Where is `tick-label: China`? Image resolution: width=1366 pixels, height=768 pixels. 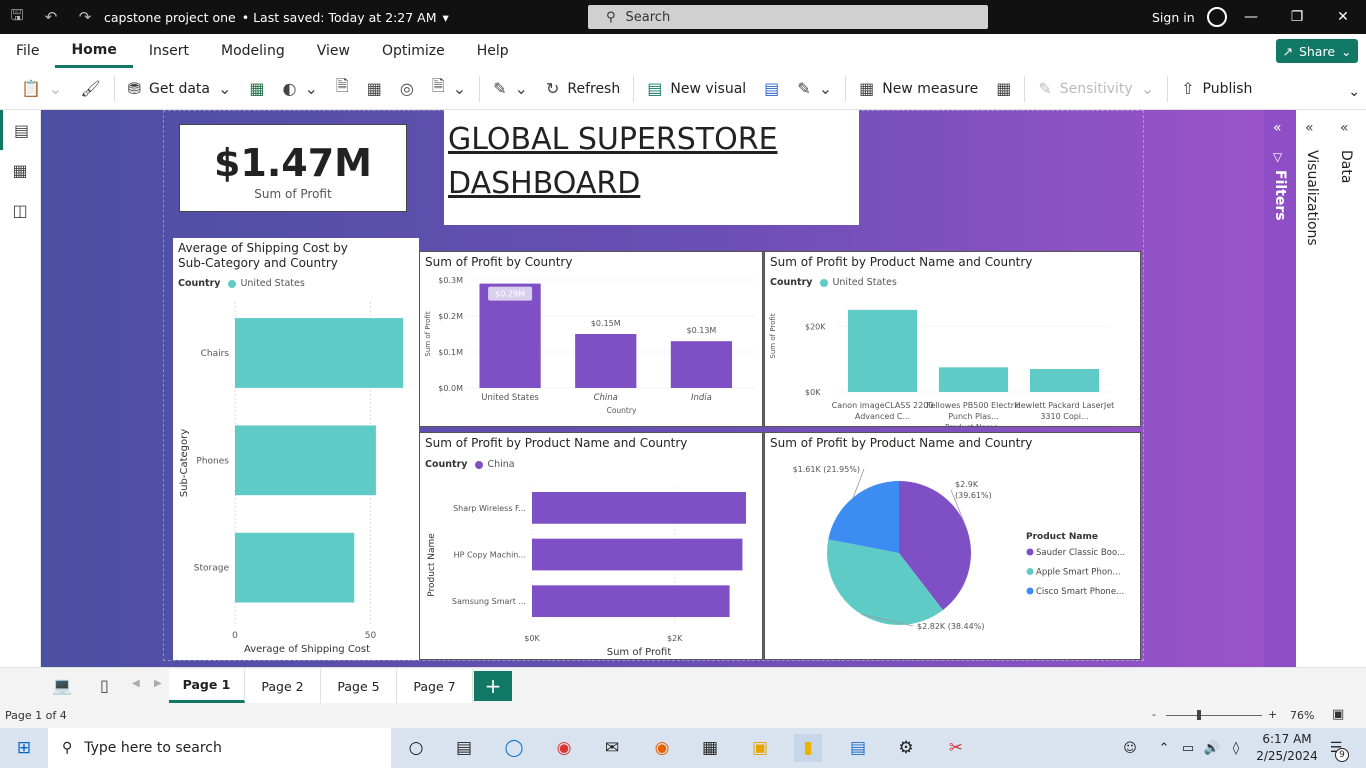
tick-label: China is located at coordinates (606, 398).